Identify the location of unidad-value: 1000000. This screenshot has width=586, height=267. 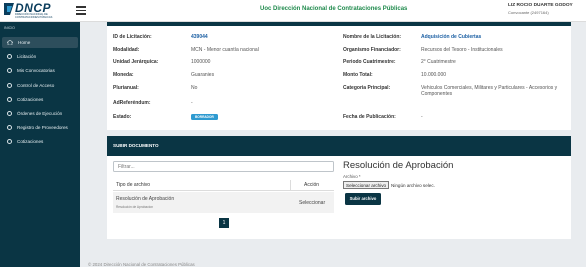
(201, 62).